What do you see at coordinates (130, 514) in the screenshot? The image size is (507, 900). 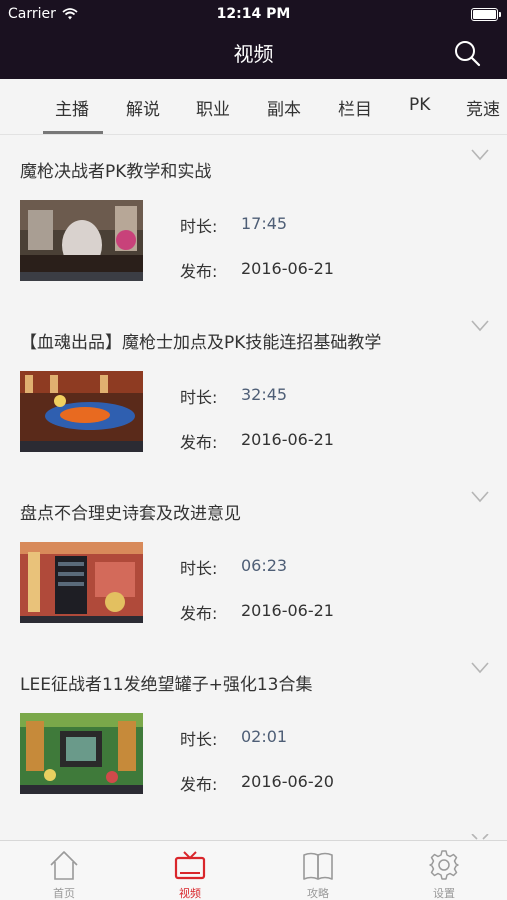 I see `video-title: 盘点不合理史诗套及改进意见` at bounding box center [130, 514].